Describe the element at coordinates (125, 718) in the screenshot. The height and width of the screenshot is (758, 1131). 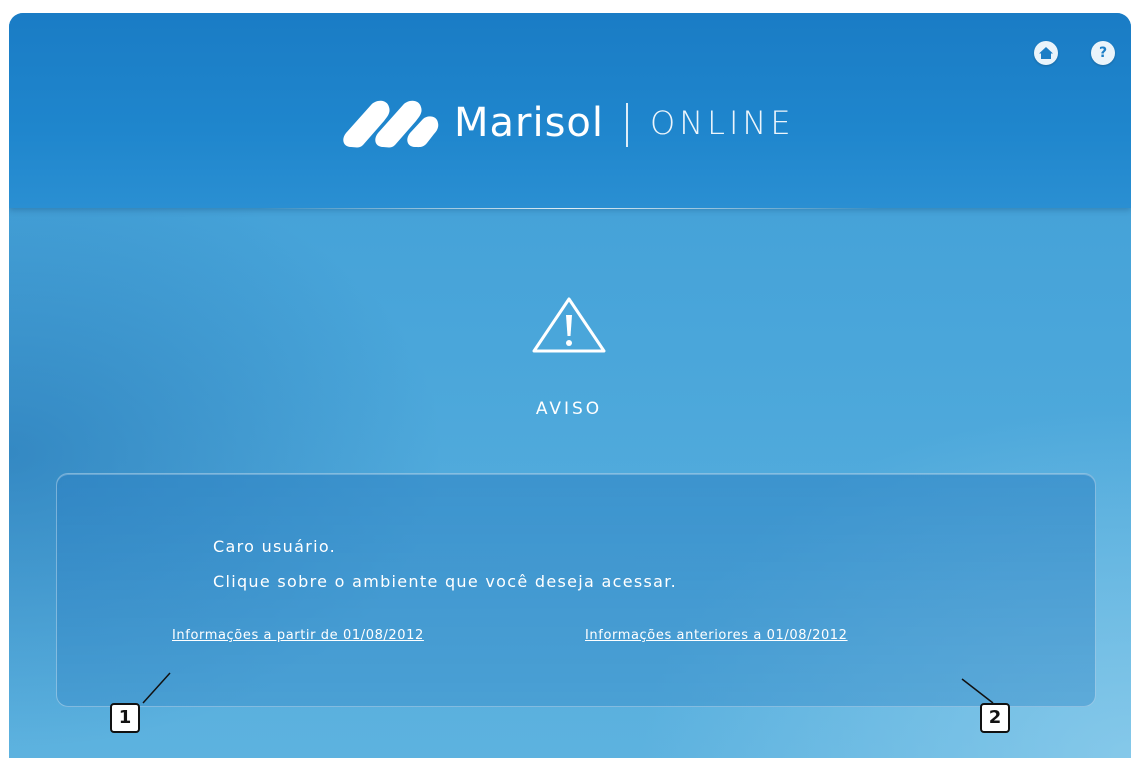
I see `callout-1-badge: 1` at that location.